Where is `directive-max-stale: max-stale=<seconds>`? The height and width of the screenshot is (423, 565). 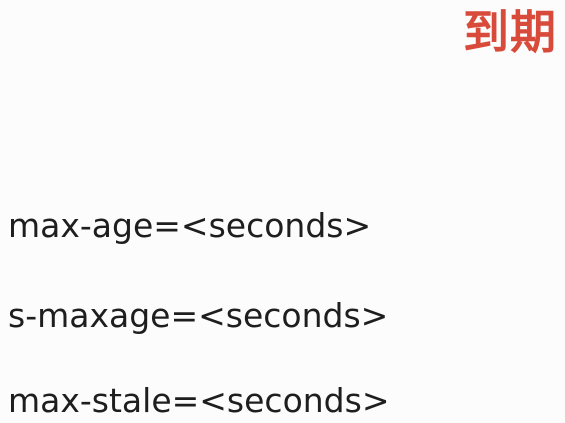 directive-max-stale: max-stale=<seconds> is located at coordinates (199, 400).